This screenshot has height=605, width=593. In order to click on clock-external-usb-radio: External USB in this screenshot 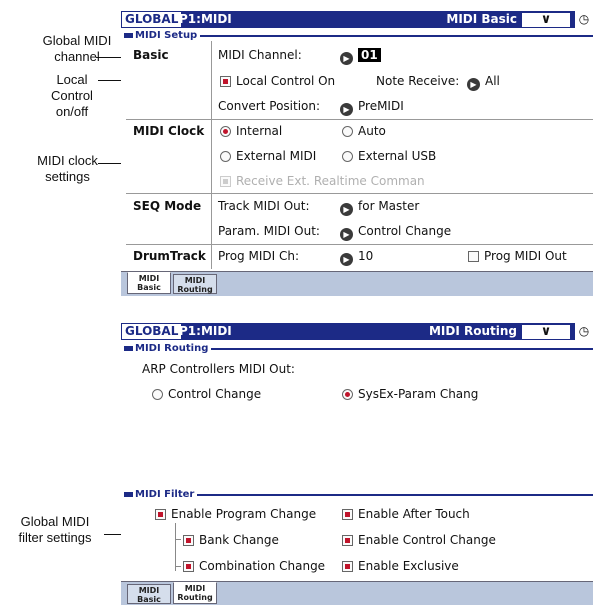, I will do `click(389, 156)`.